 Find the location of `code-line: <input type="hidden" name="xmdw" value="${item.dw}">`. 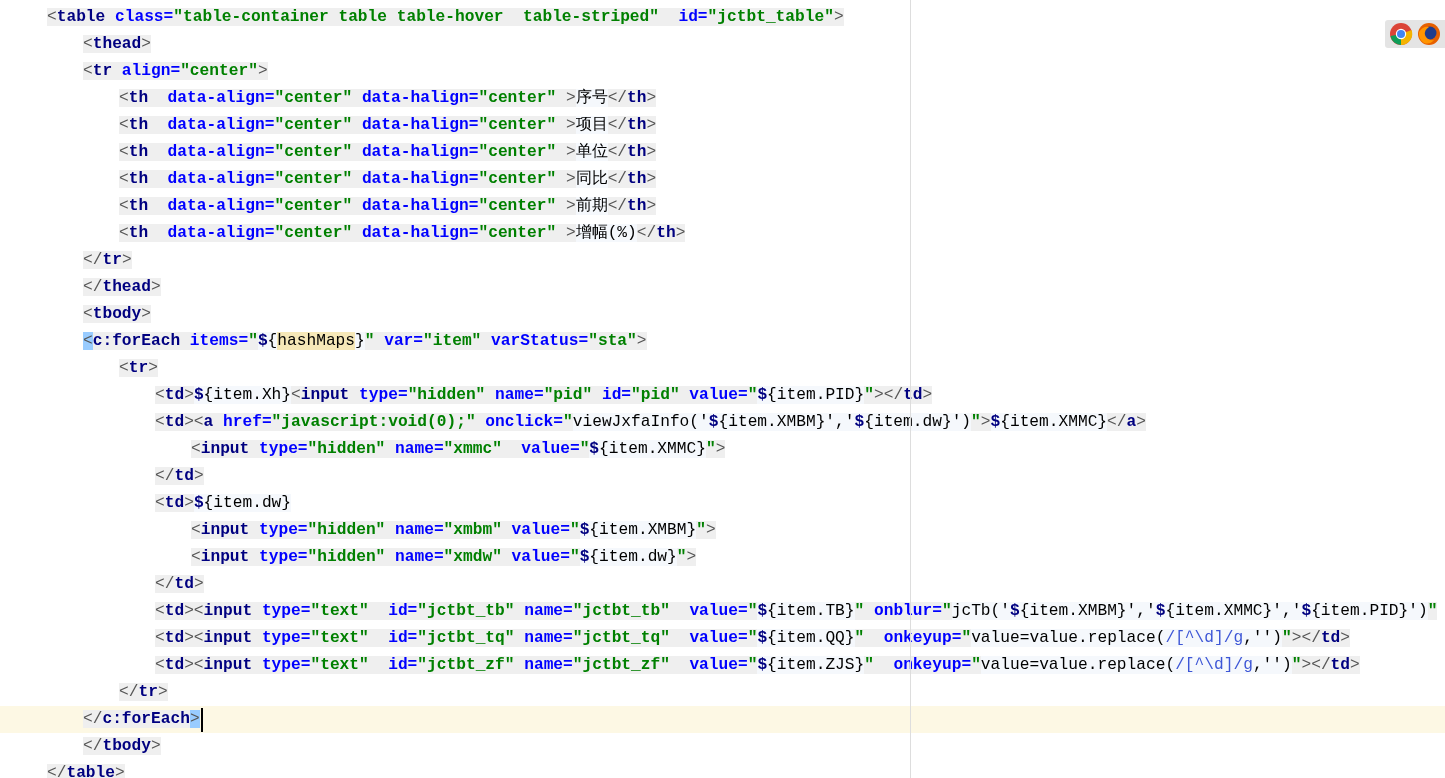

code-line: <input type="hidden" name="xmdw" value="${item.dw}"> is located at coordinates (444, 557).